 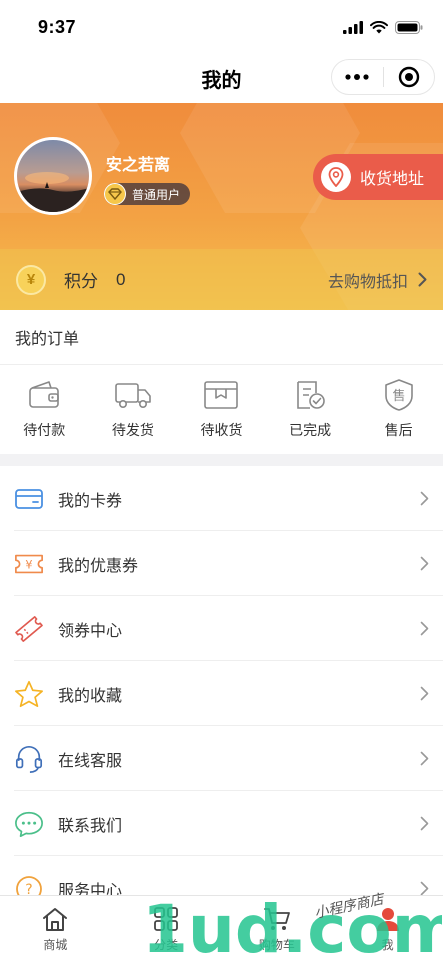 I want to click on order-completed: 已完成, so click(x=310, y=410).